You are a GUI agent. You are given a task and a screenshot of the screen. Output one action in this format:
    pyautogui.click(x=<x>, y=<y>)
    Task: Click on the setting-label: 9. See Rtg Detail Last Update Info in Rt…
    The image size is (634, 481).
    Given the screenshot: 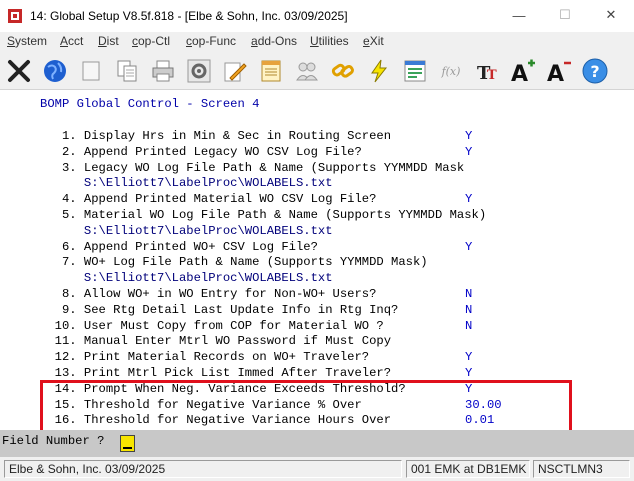 What is the action you would take?
    pyautogui.click(x=219, y=309)
    